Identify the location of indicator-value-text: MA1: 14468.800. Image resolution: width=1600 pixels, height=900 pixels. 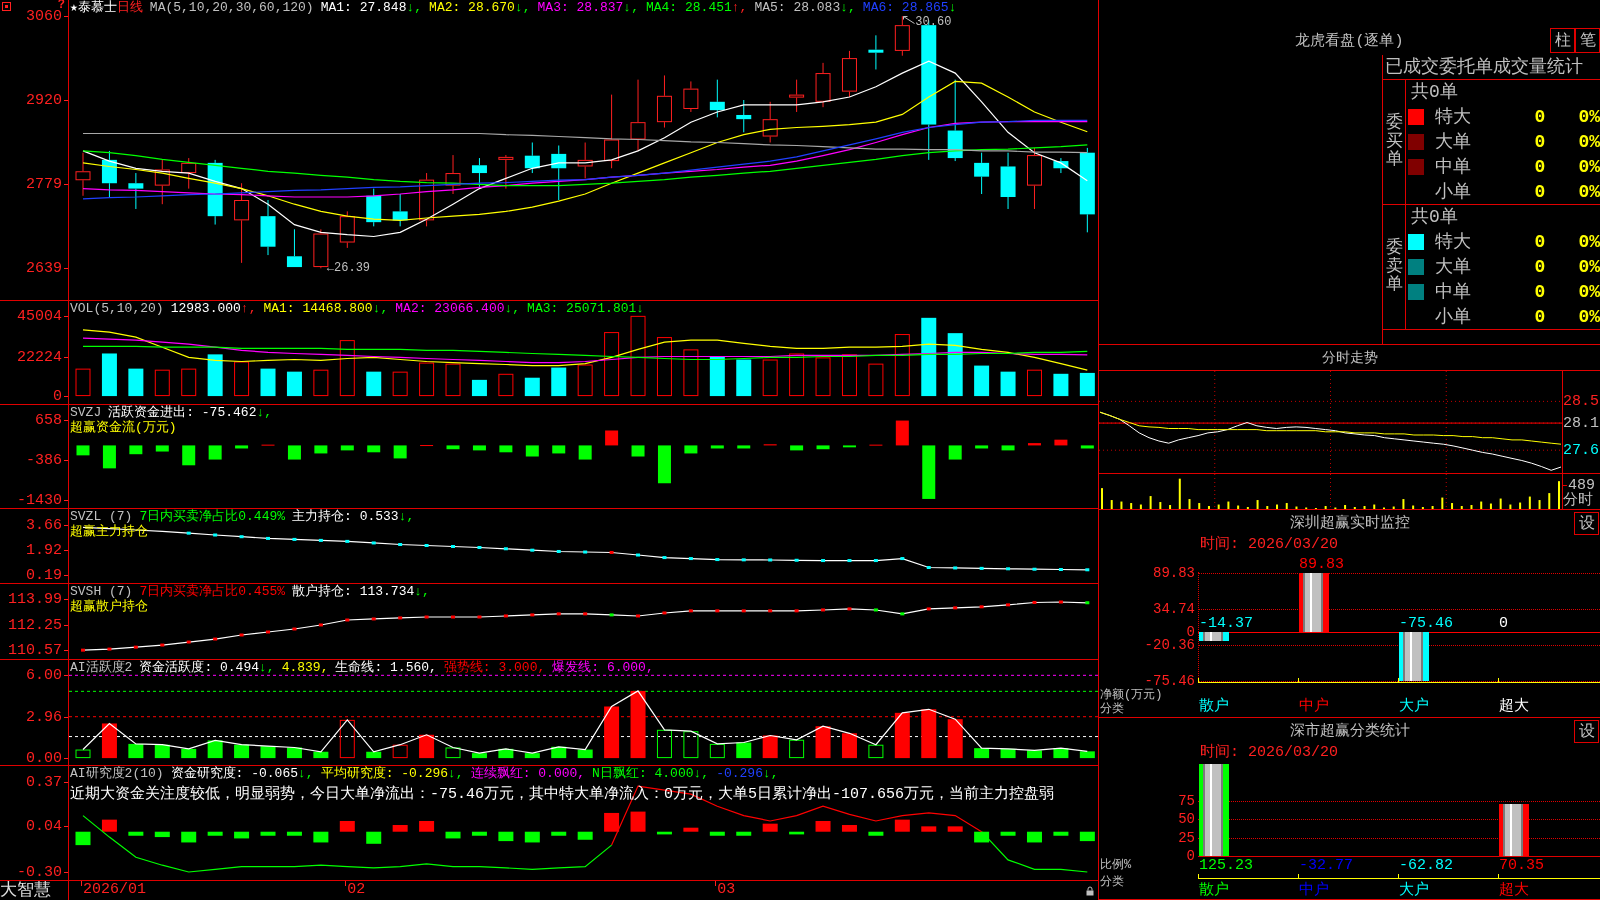
(318, 308).